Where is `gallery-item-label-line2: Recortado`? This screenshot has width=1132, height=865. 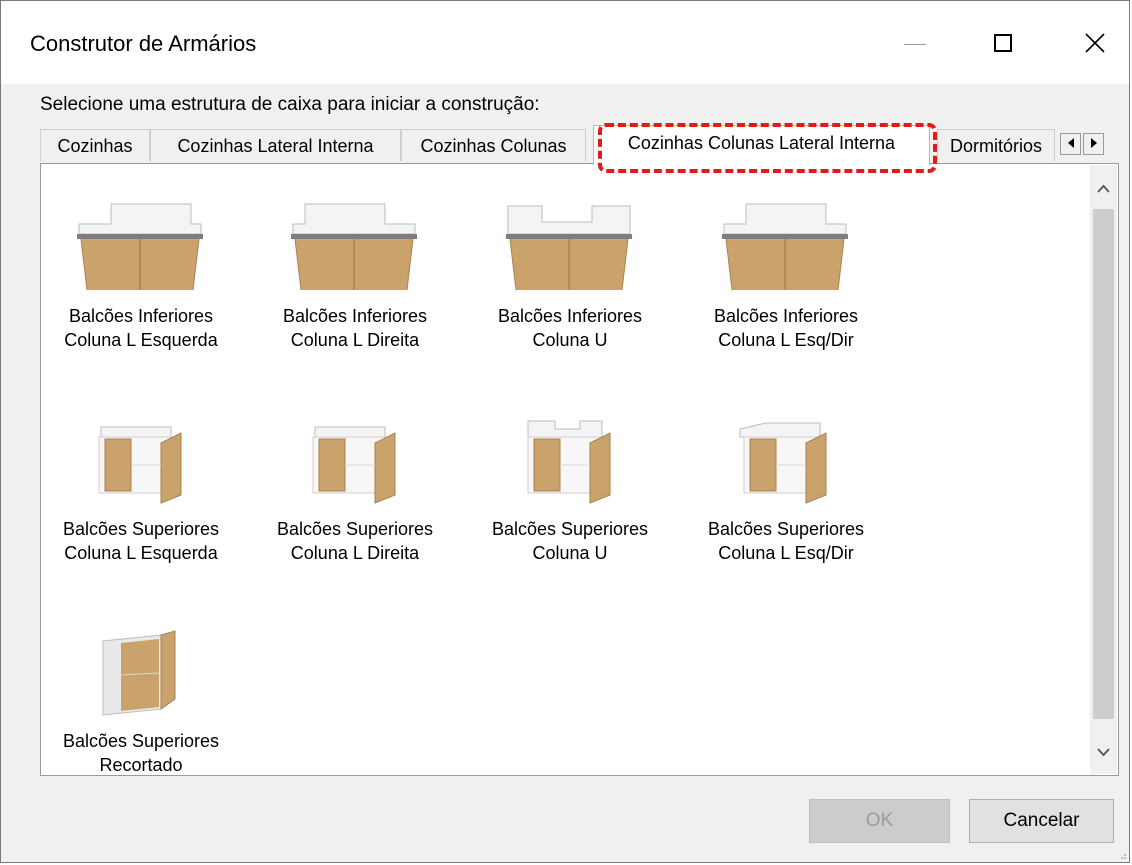 gallery-item-label-line2: Recortado is located at coordinates (141, 765).